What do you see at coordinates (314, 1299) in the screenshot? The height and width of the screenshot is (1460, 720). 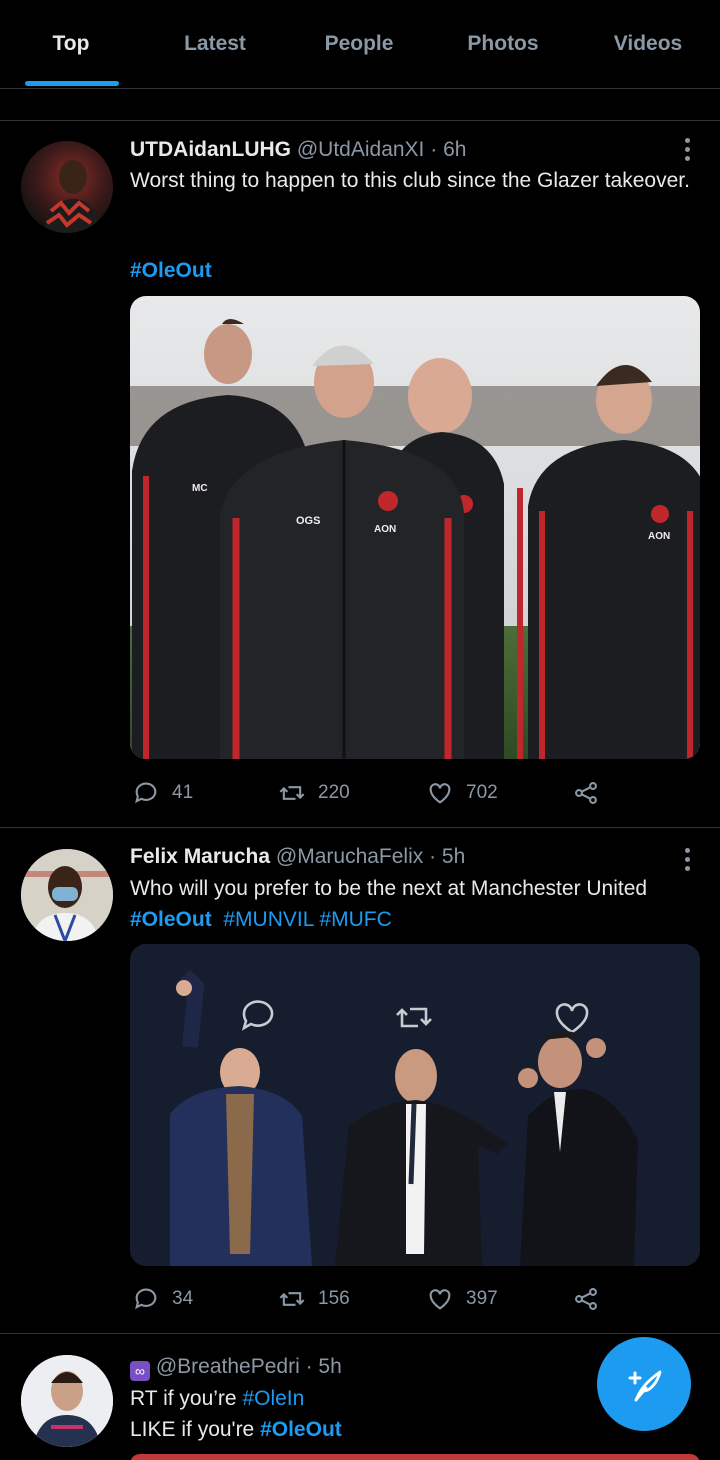 I see `retweet-button: 156` at bounding box center [314, 1299].